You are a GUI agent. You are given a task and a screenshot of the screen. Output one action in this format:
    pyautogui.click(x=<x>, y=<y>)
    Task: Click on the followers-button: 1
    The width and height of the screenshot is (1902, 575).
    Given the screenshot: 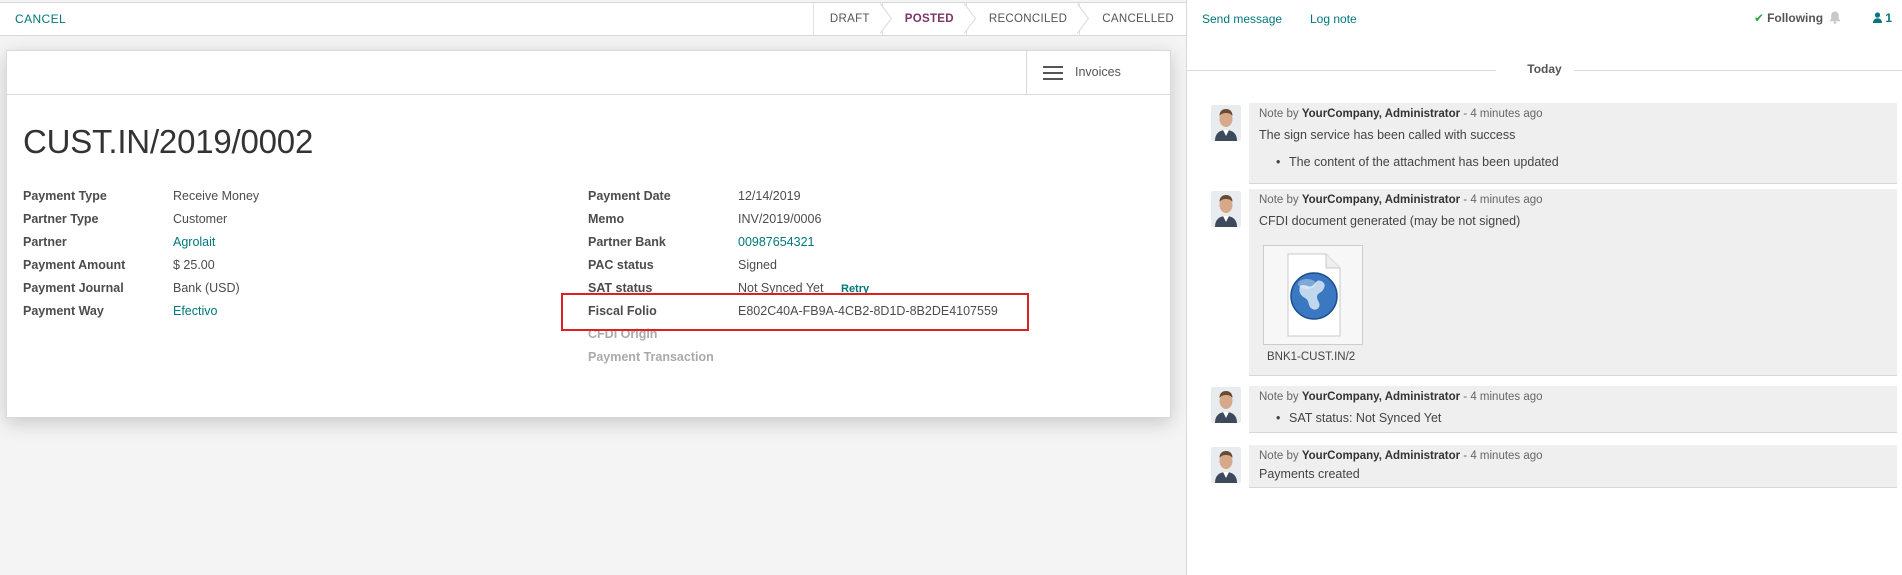 What is the action you would take?
    pyautogui.click(x=1882, y=18)
    